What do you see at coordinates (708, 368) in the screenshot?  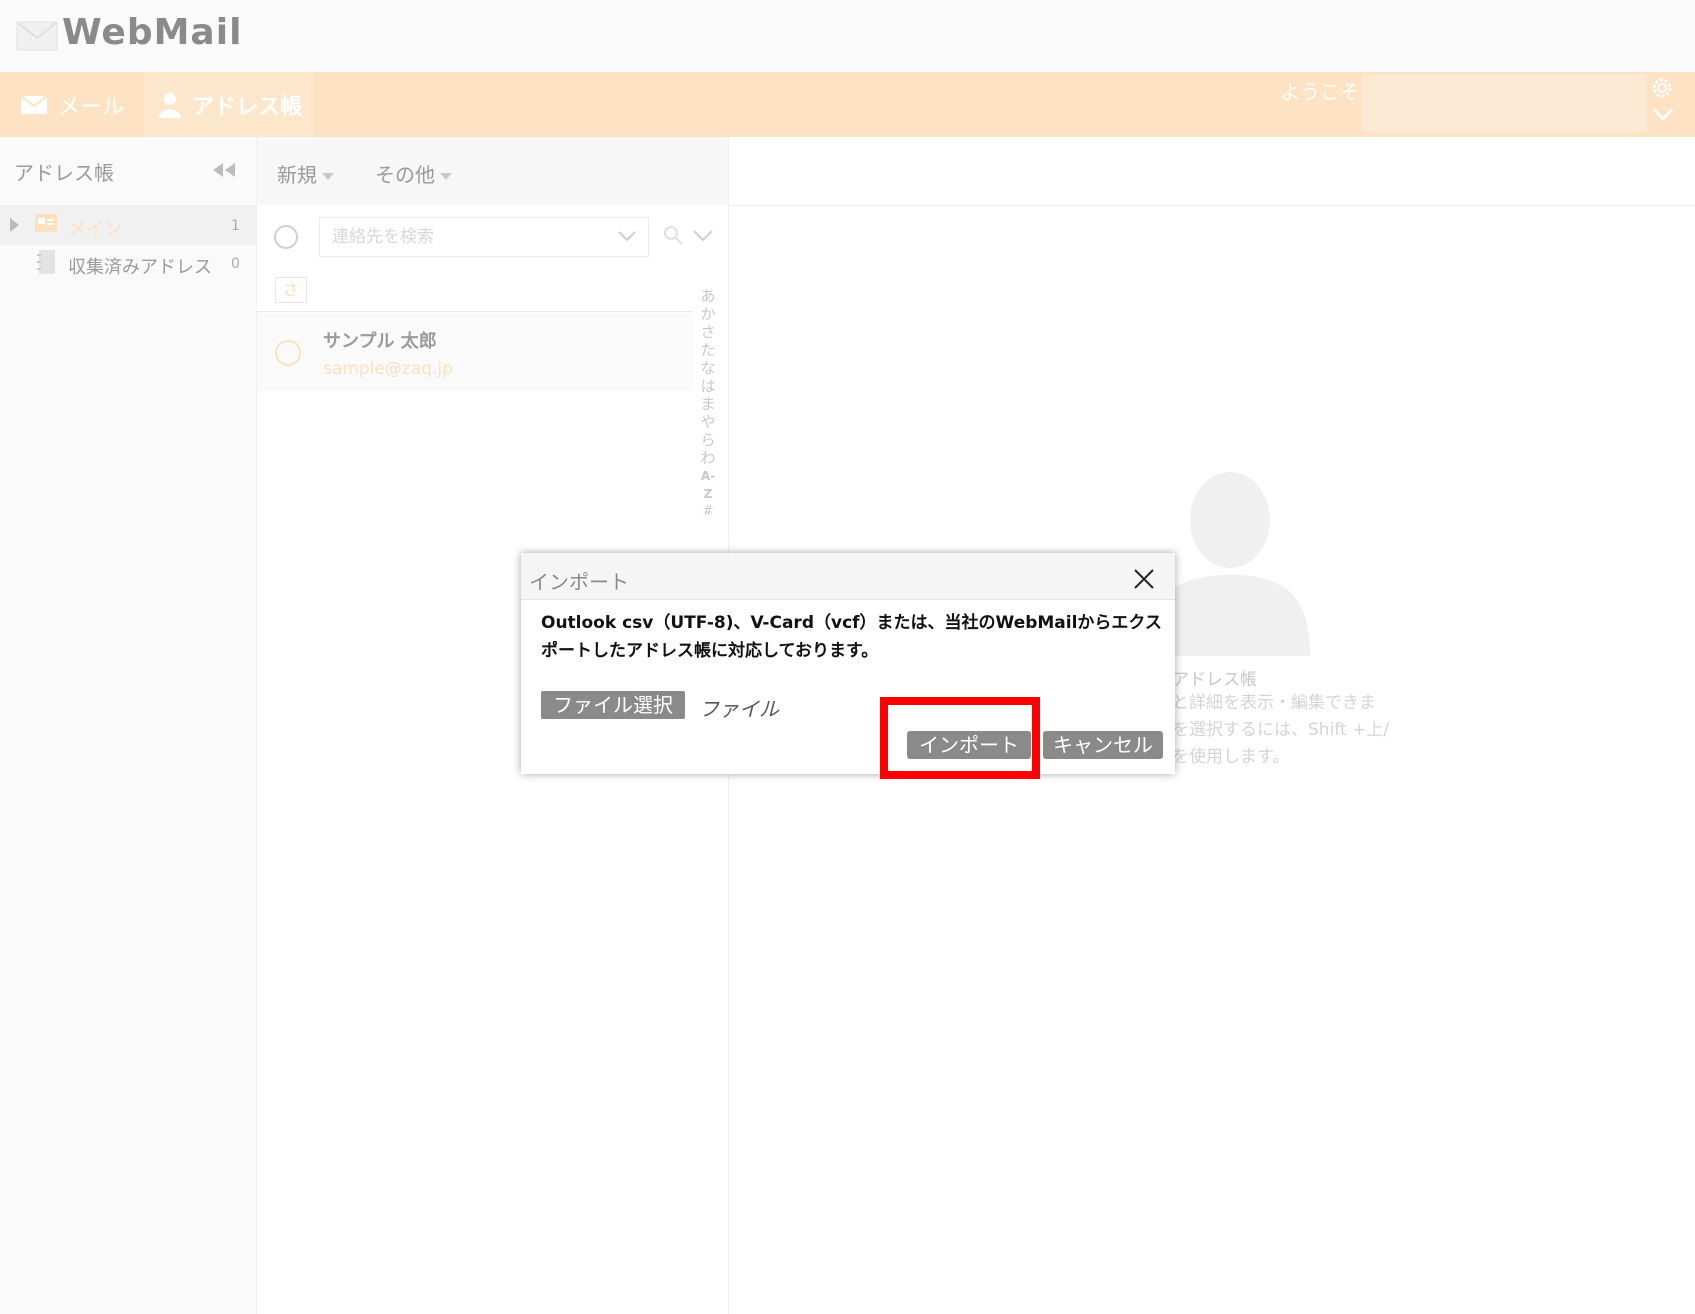 I see `index-letter: な` at bounding box center [708, 368].